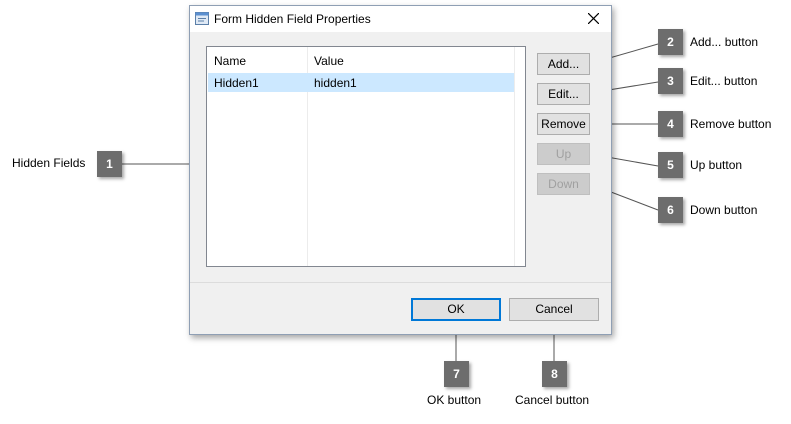  I want to click on callout-badge-2: 2, so click(670, 42).